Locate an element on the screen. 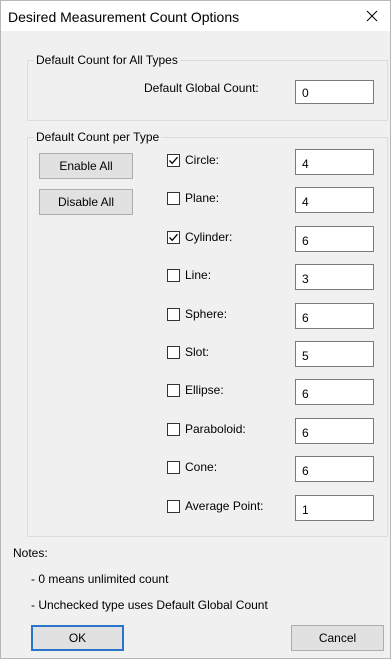 The width and height of the screenshot is (391, 659). type-row: Cone: is located at coordinates (192, 467).